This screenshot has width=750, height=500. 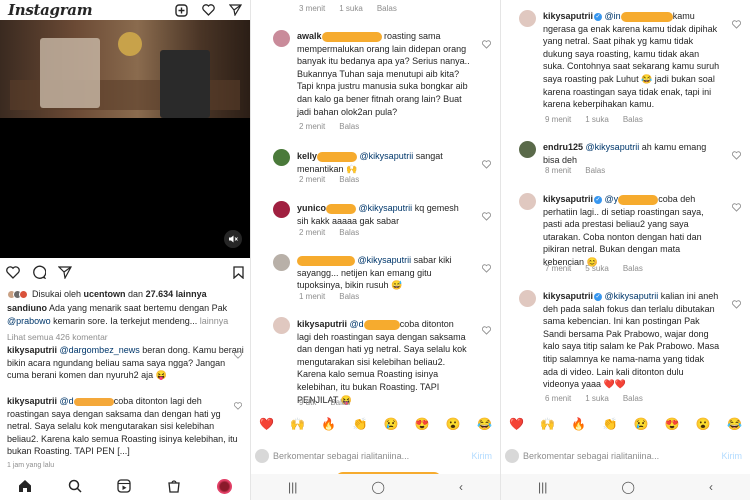 What do you see at coordinates (233, 239) in the screenshot?
I see `mute-icon` at bounding box center [233, 239].